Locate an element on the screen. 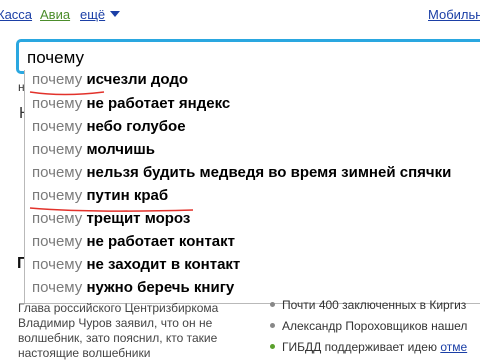 The image size is (480, 361). suggestion-suffix: не работает контакт is located at coordinates (161, 241).